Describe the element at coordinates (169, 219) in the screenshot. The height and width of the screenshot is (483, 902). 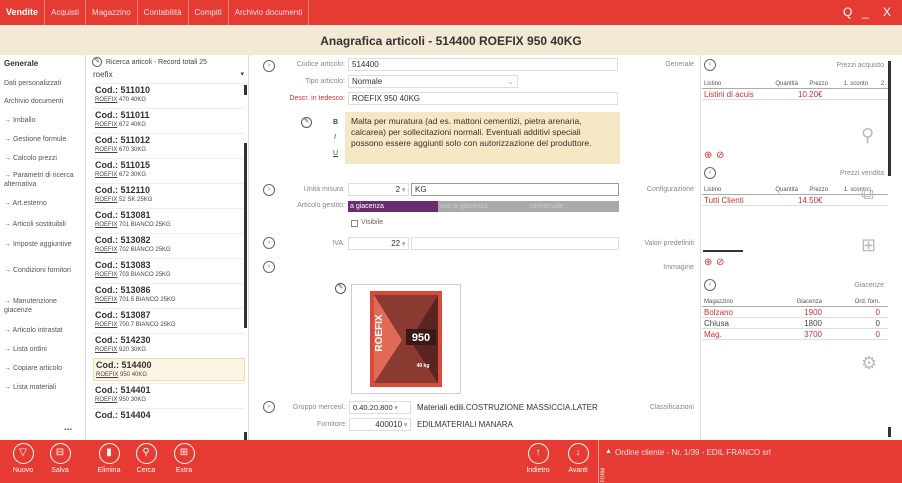
I see `list-item: Cod.: 513081 ROEFIX 701 BIANCO 25KG` at that location.